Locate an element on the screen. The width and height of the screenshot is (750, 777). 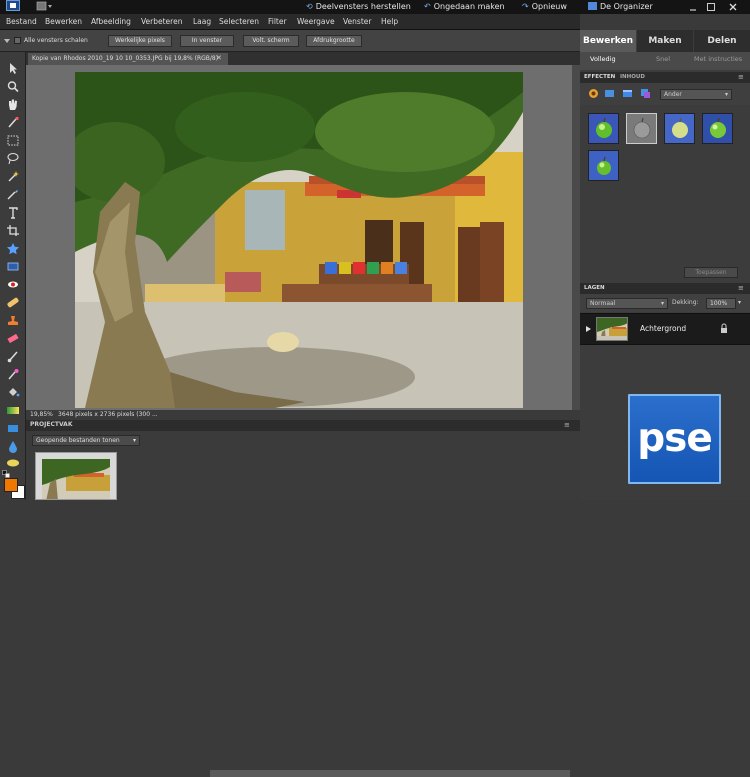
smart-brush-tool-icon is located at coordinates (13, 374).